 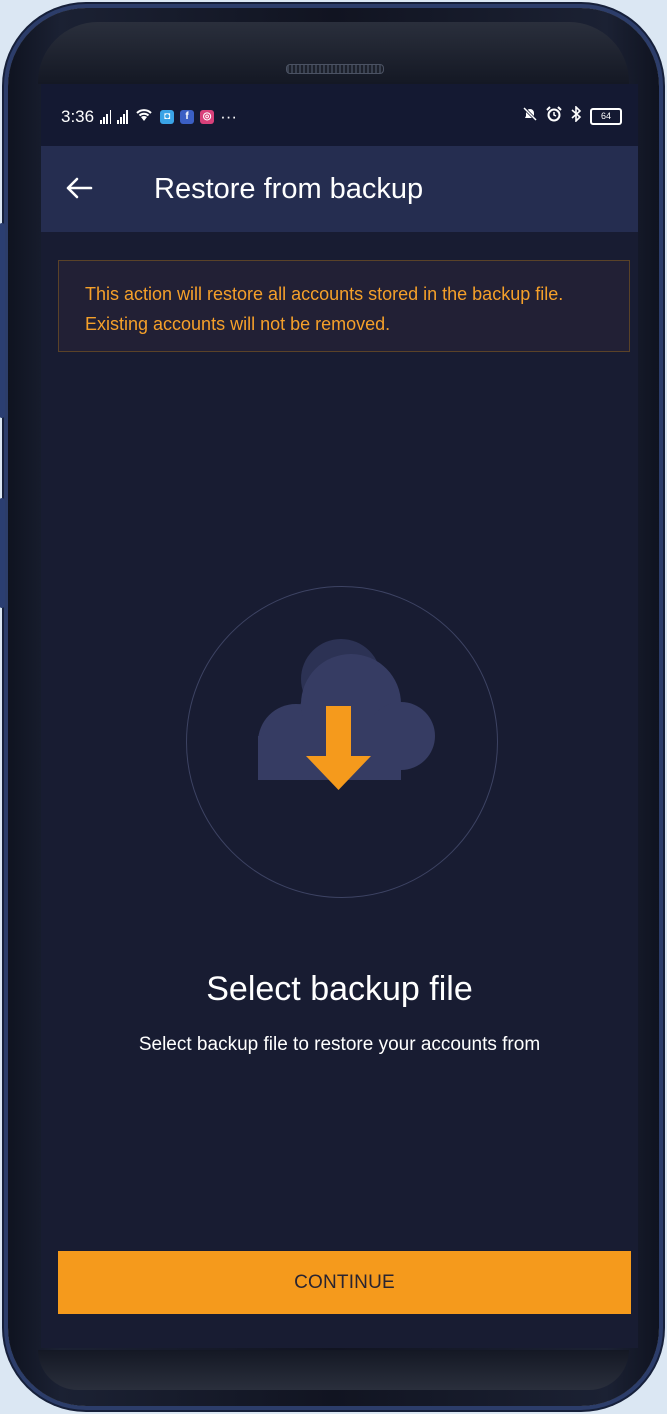 What do you see at coordinates (187, 116) in the screenshot?
I see `facebook-icon: f` at bounding box center [187, 116].